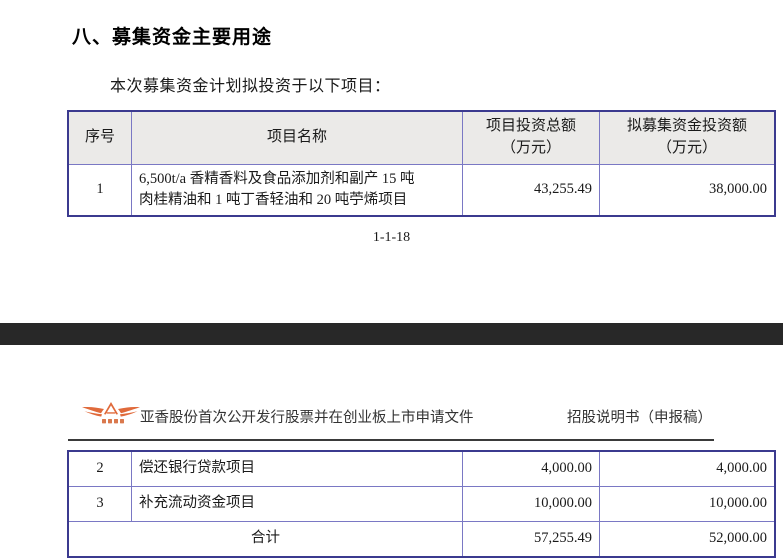 Image resolution: width=783 pixels, height=558 pixels. Describe the element at coordinates (391, 237) in the screenshot. I see `page-number: 1-1-18` at that location.